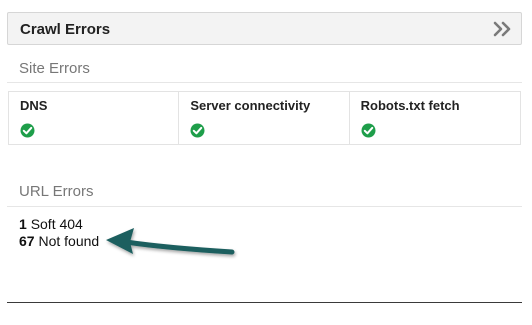  What do you see at coordinates (56, 191) in the screenshot?
I see `url-errors-heading: URL Errors` at bounding box center [56, 191].